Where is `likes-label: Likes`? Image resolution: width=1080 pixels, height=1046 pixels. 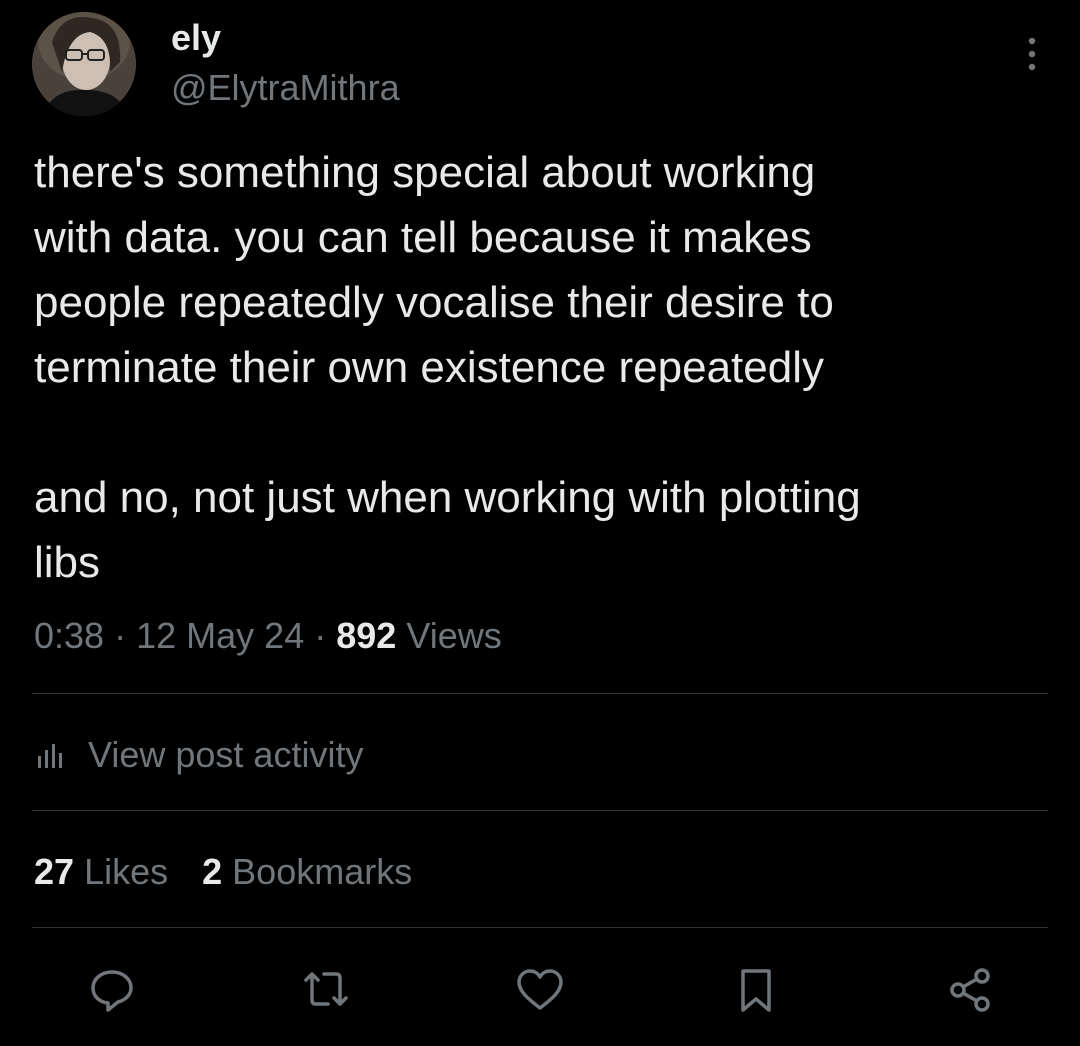 likes-label: Likes is located at coordinates (126, 871).